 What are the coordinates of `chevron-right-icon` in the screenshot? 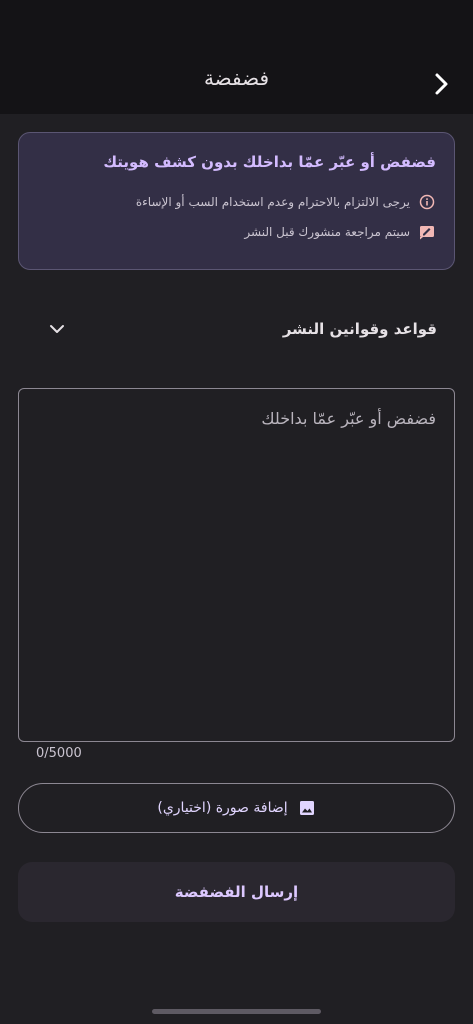 It's located at (441, 84).